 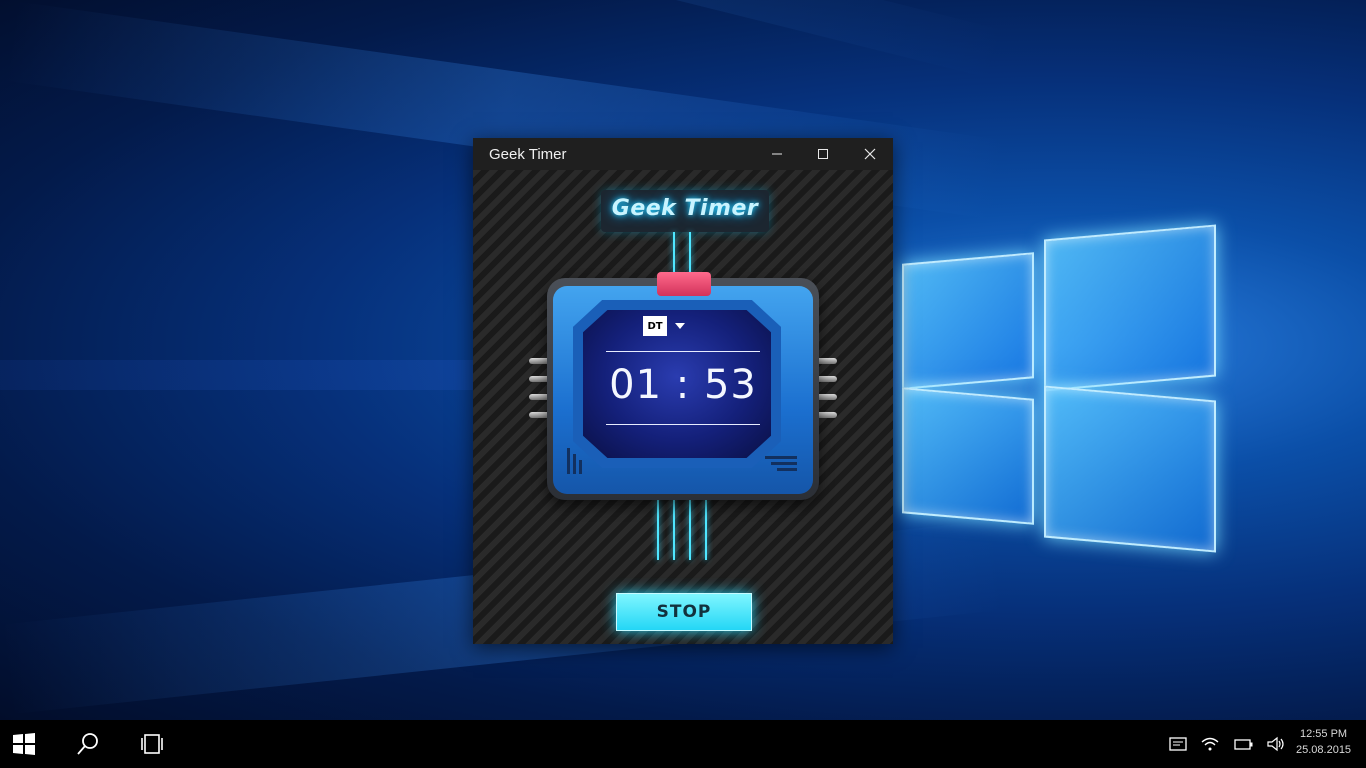 What do you see at coordinates (683, 744) in the screenshot?
I see `taskbar: 12:55 PM 25.08.2015` at bounding box center [683, 744].